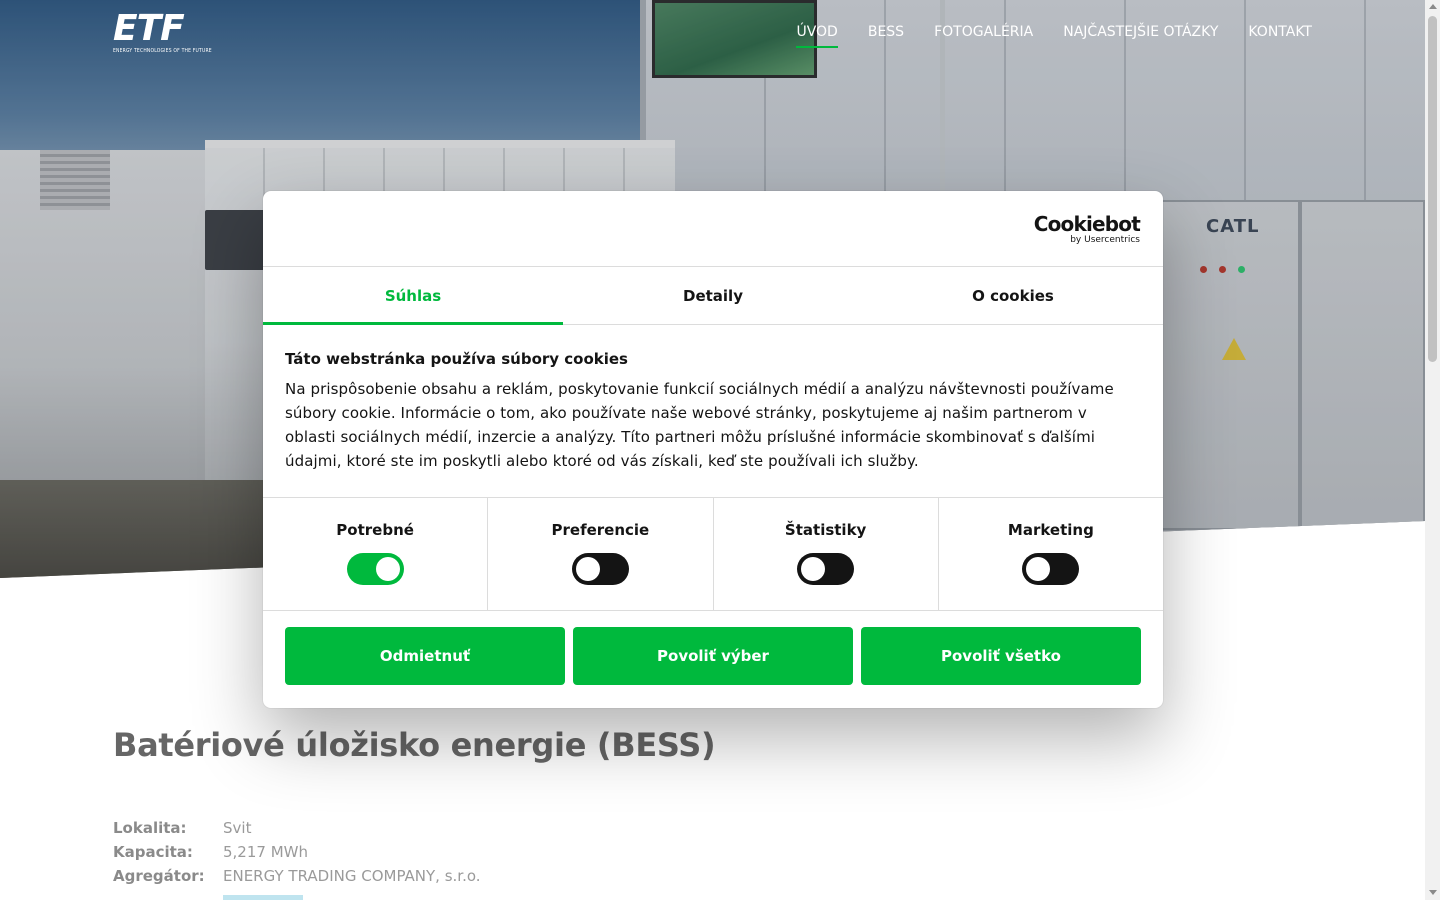 The width and height of the screenshot is (1440, 900). I want to click on nav-item-fotogaleria: FOTOGALÉRIA, so click(983, 35).